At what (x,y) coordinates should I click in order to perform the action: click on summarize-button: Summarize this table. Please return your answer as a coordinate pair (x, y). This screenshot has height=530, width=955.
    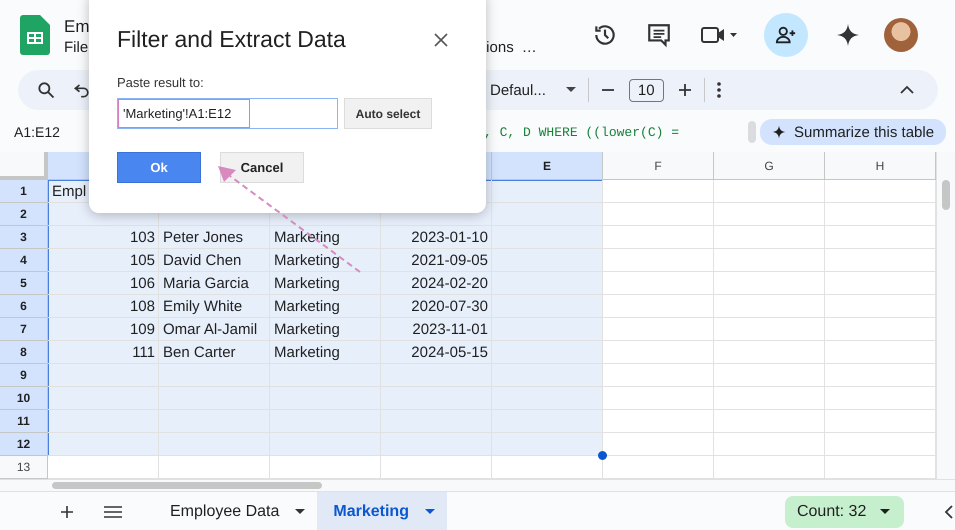
    Looking at the image, I should click on (853, 132).